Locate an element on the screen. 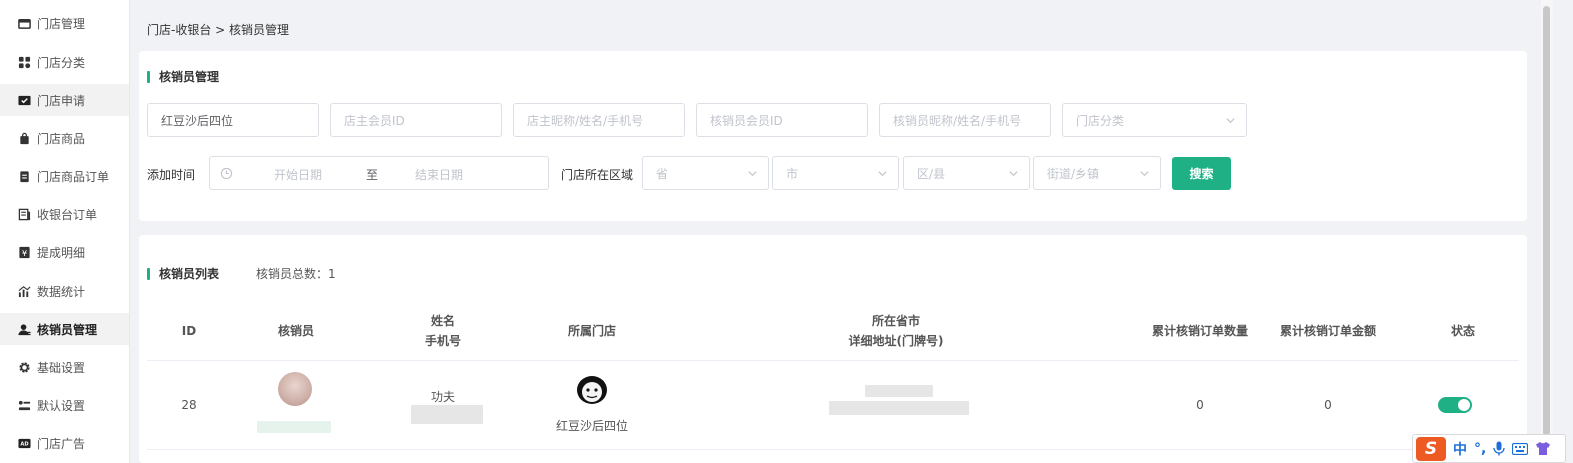 The image size is (1573, 463). phone-redacted is located at coordinates (447, 414).